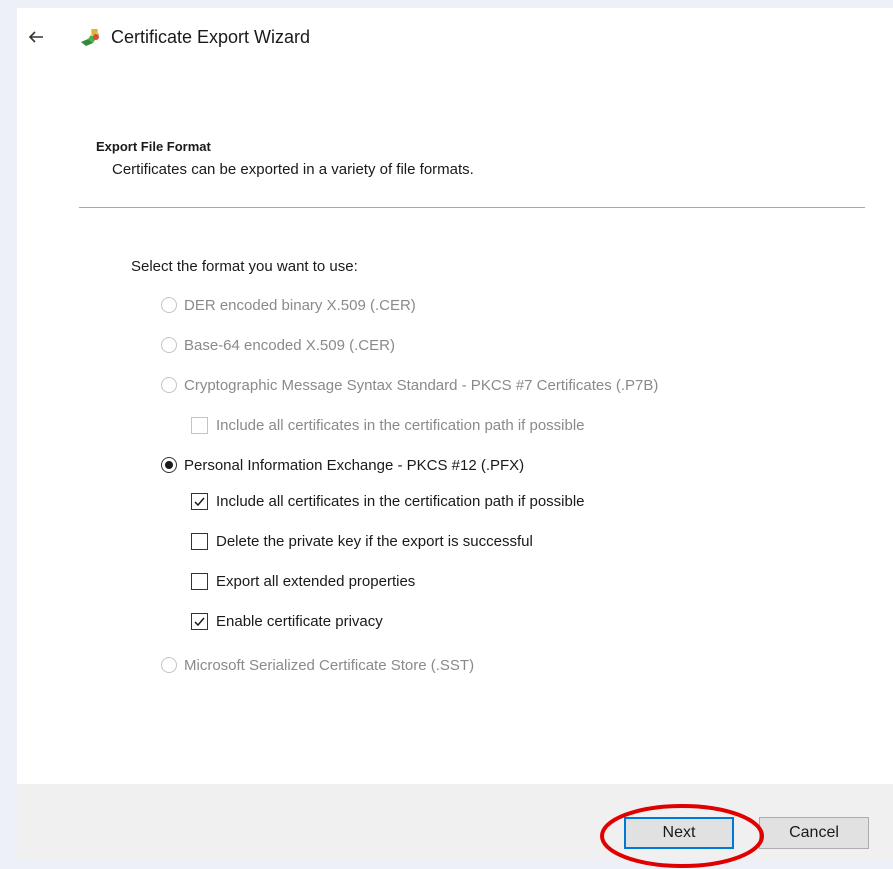 This screenshot has height=869, width=893. I want to click on cancel-button: Cancel, so click(814, 833).